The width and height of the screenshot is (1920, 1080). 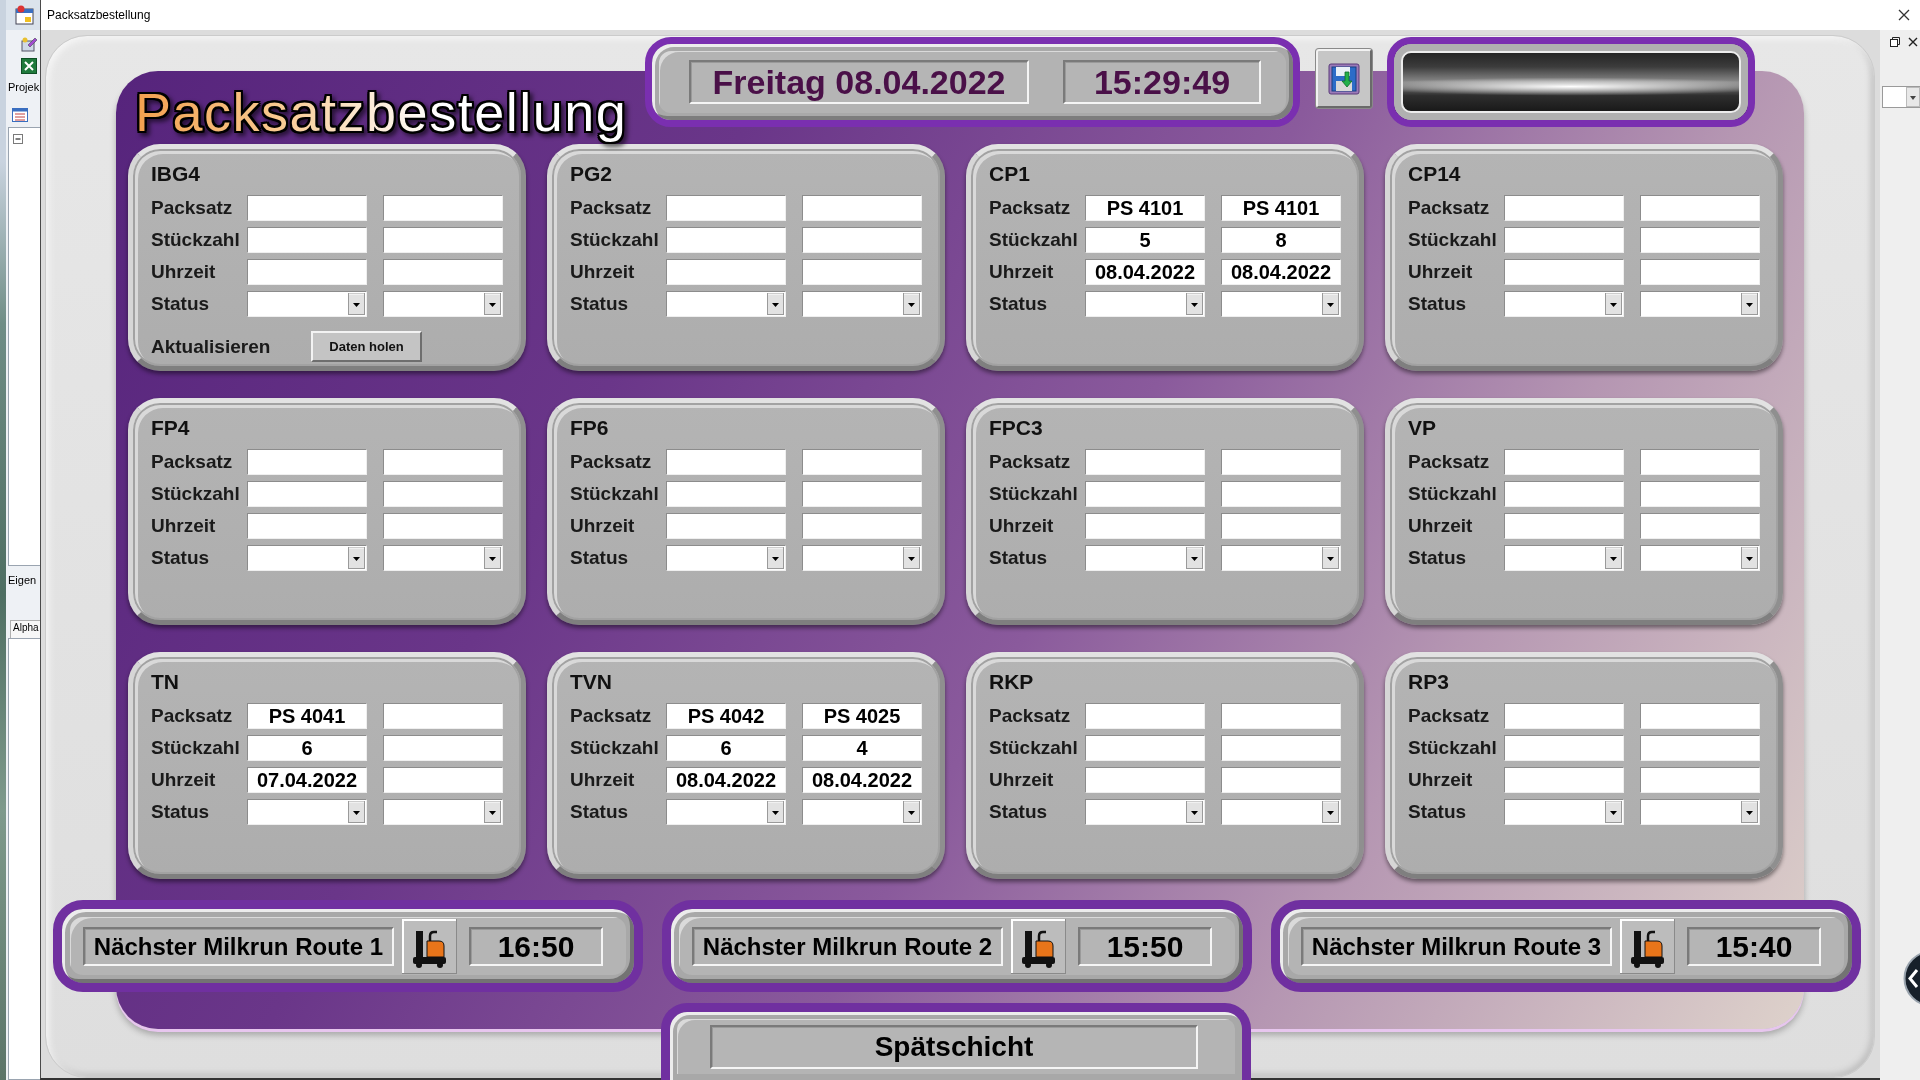 What do you see at coordinates (25, 629) in the screenshot?
I see `tab: Alpha` at bounding box center [25, 629].